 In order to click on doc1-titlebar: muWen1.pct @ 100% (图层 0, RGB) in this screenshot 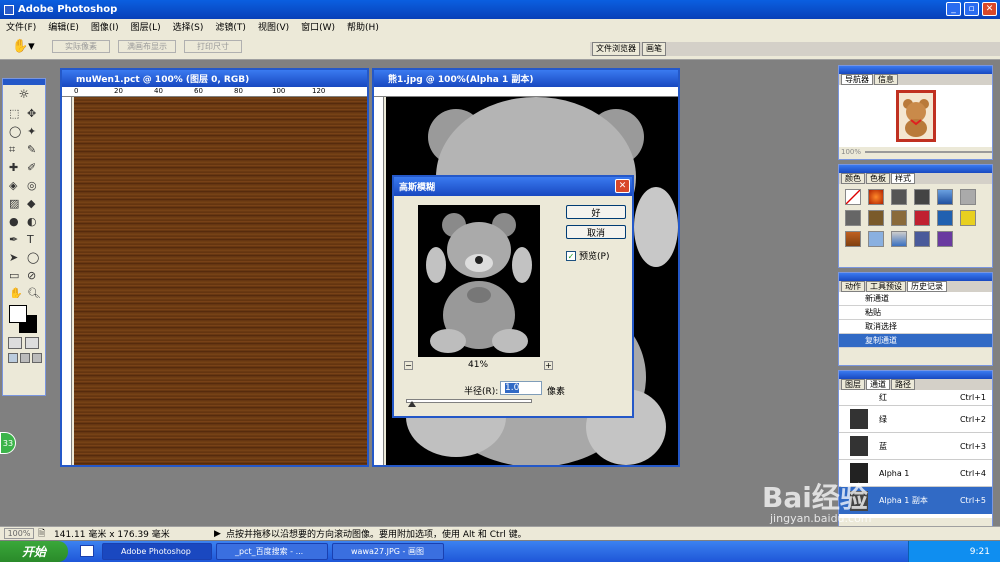, I will do `click(214, 78)`.